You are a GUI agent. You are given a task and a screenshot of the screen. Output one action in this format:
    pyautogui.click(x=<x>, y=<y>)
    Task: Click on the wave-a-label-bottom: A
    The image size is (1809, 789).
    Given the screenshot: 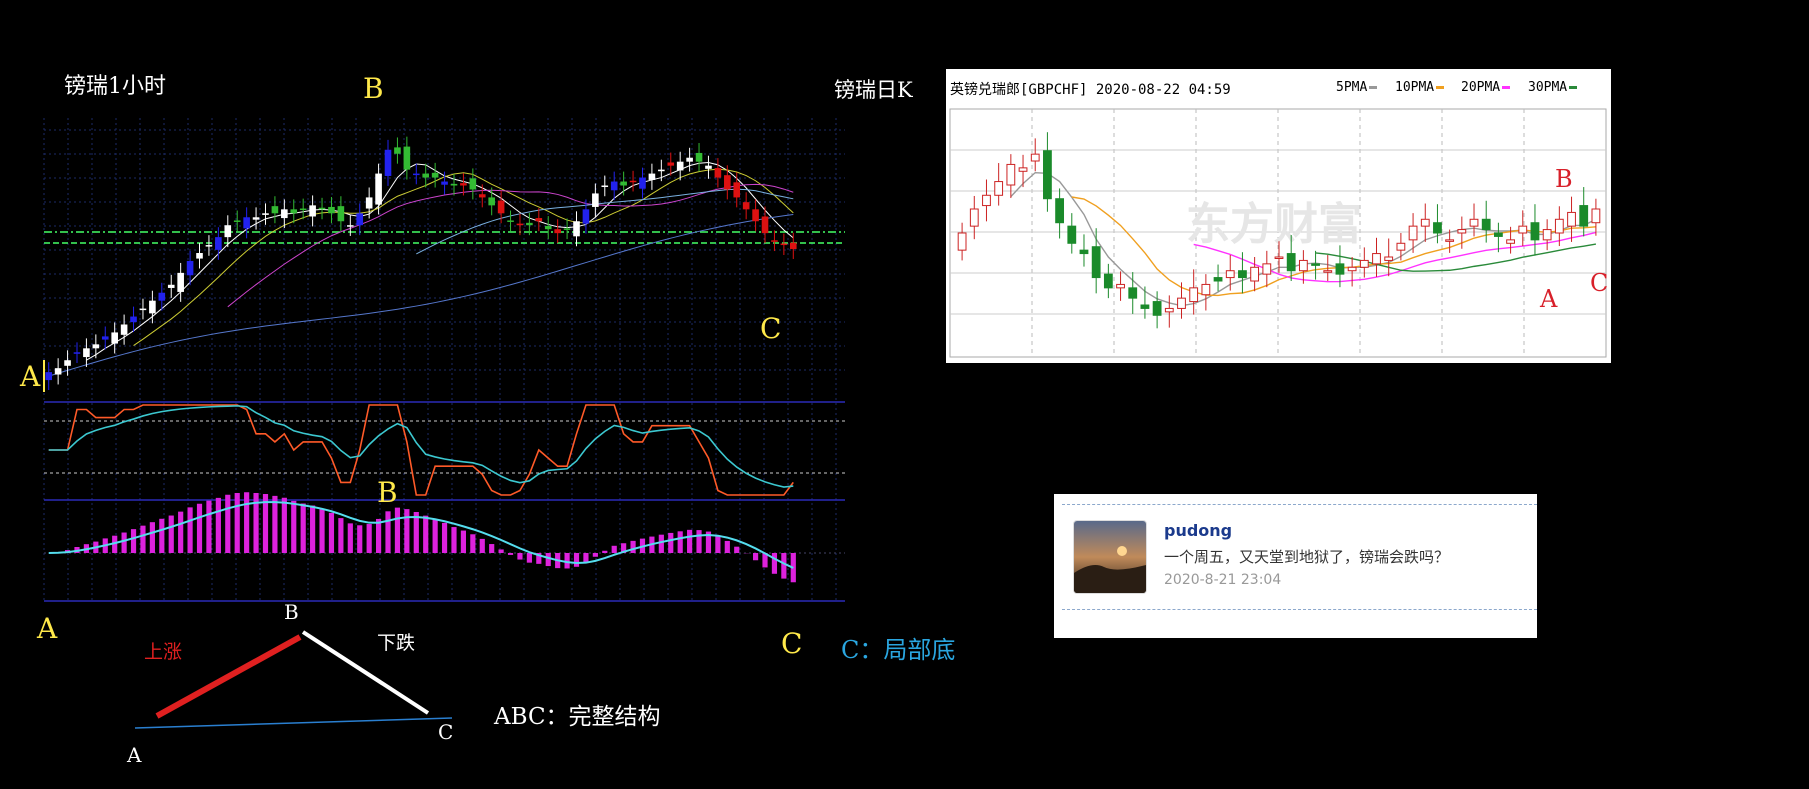 What is the action you would take?
    pyautogui.click(x=47, y=628)
    